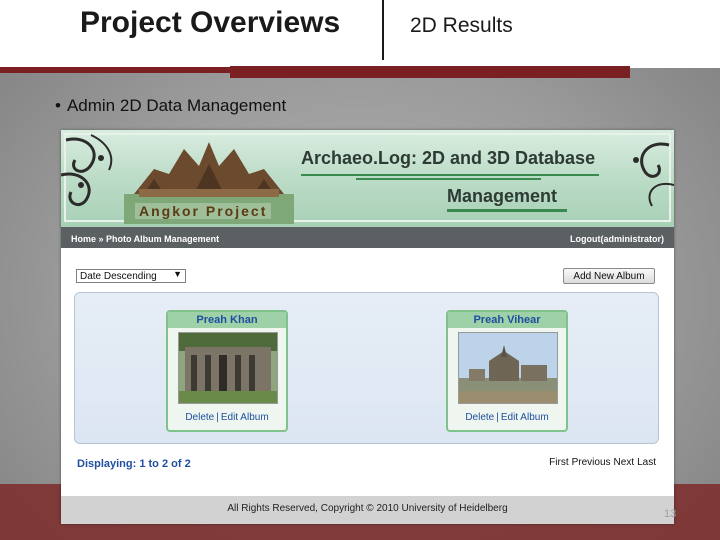 This screenshot has width=720, height=540. What do you see at coordinates (448, 158) in the screenshot?
I see `app-title: Archaeo.Log: 2D and 3D Database` at bounding box center [448, 158].